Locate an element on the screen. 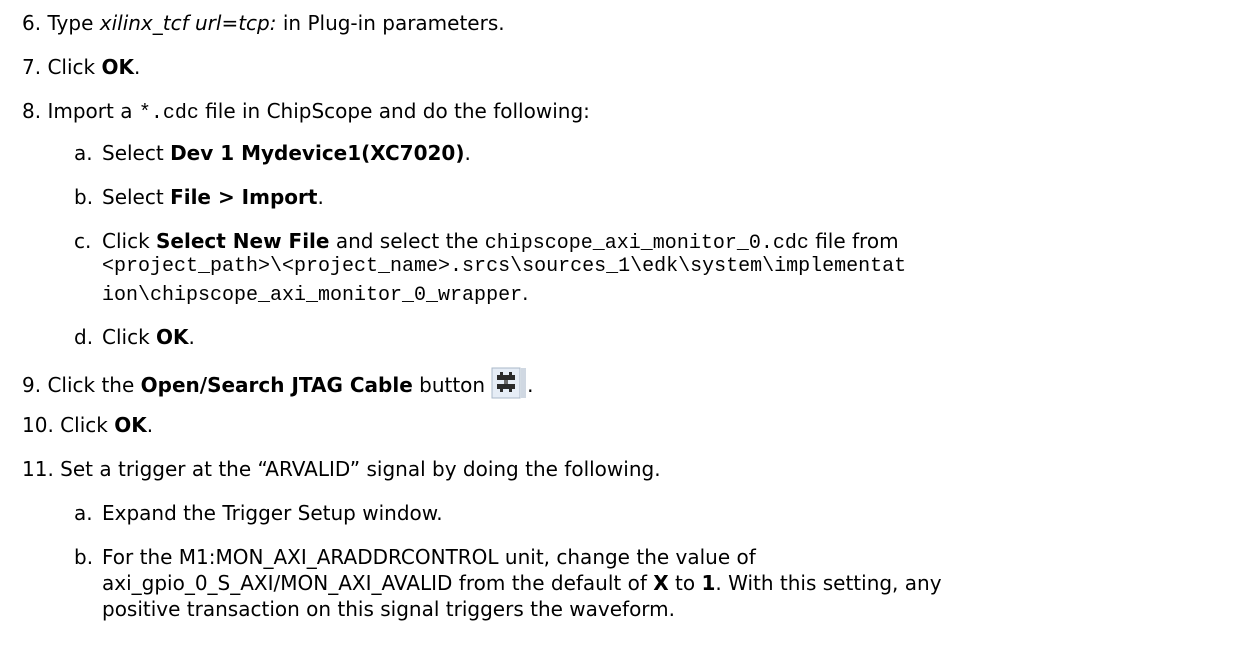 The height and width of the screenshot is (645, 1242). step-text-end: file in ChipScope and do the following: is located at coordinates (394, 111).